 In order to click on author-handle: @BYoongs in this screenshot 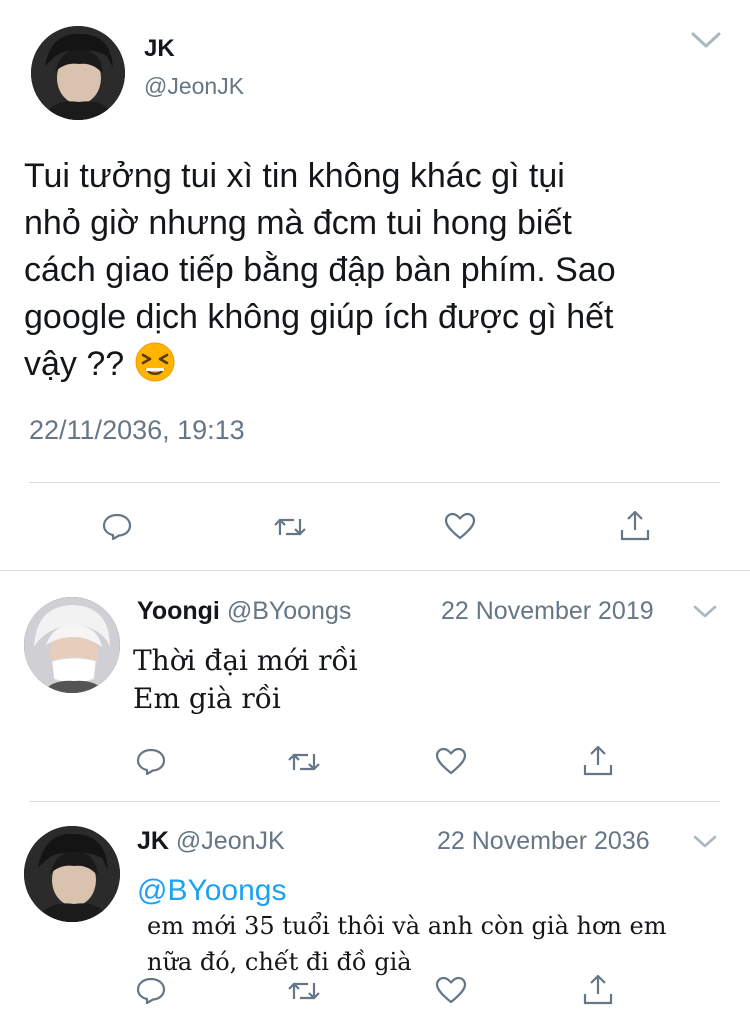, I will do `click(289, 611)`.